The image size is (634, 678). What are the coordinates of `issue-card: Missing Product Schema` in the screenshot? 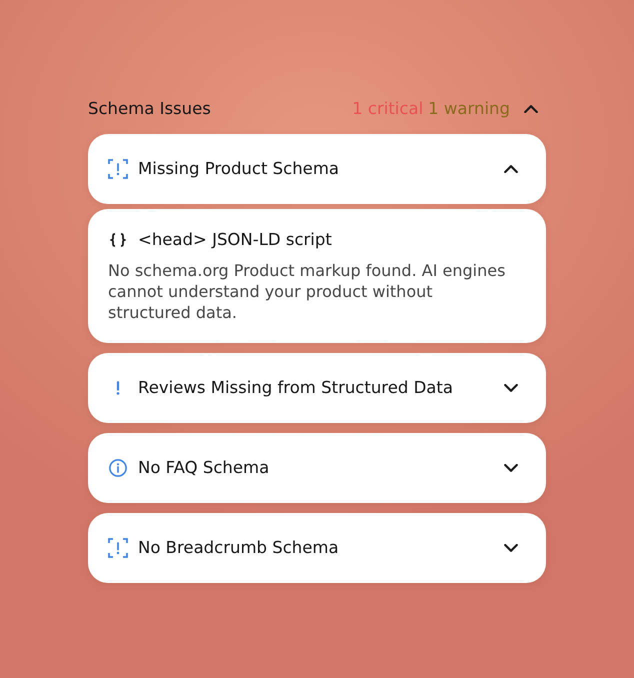 It's located at (317, 169).